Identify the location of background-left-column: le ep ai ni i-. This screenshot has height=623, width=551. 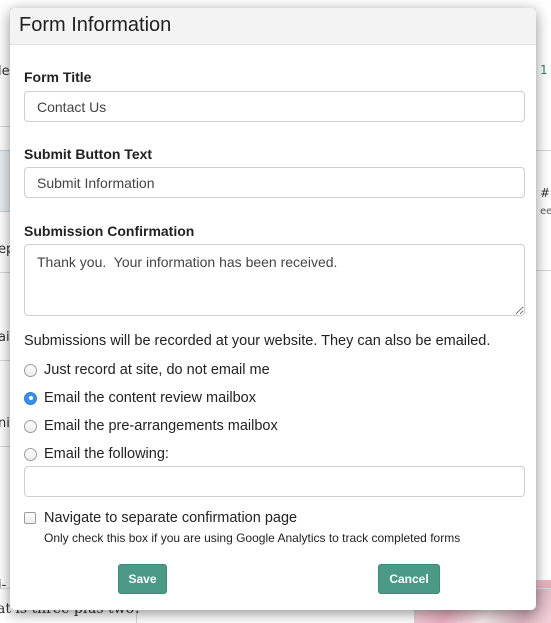
(5, 311).